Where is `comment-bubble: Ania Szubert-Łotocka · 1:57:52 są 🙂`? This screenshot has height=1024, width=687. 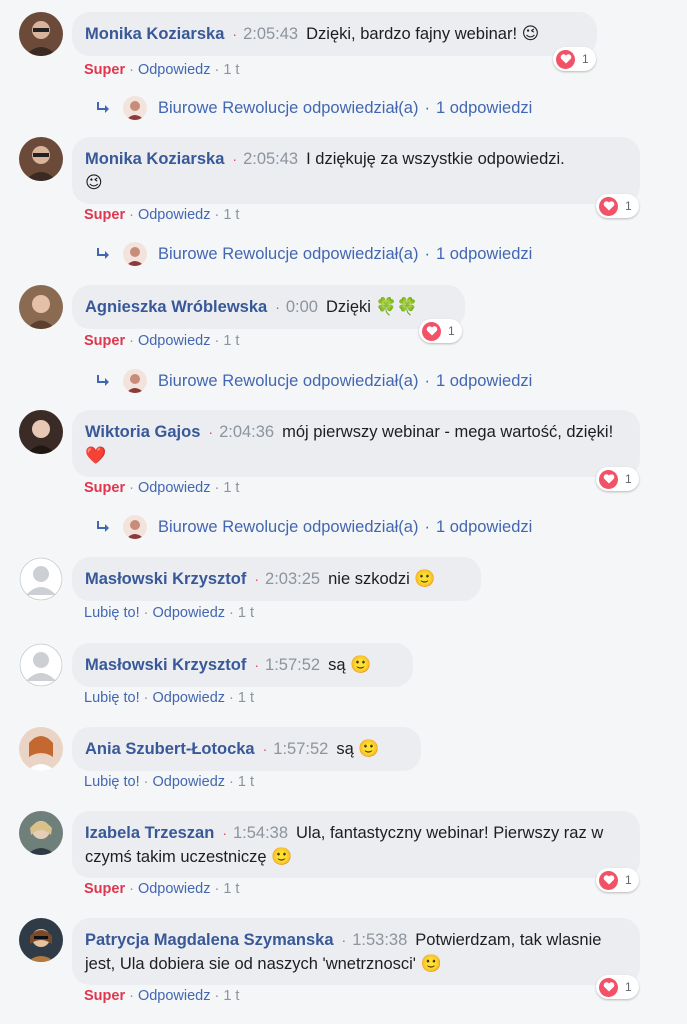
comment-bubble: Ania Szubert-Łotocka · 1:57:52 są 🙂 is located at coordinates (246, 749).